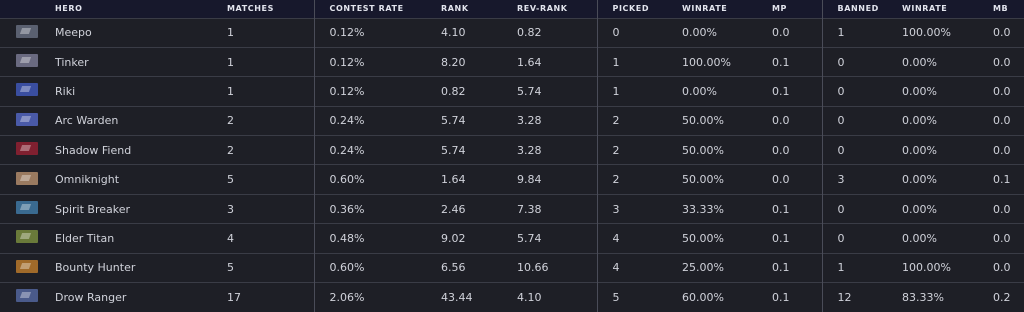 The image size is (1024, 312). What do you see at coordinates (453, 238) in the screenshot?
I see `rank-value: 9.02` at bounding box center [453, 238].